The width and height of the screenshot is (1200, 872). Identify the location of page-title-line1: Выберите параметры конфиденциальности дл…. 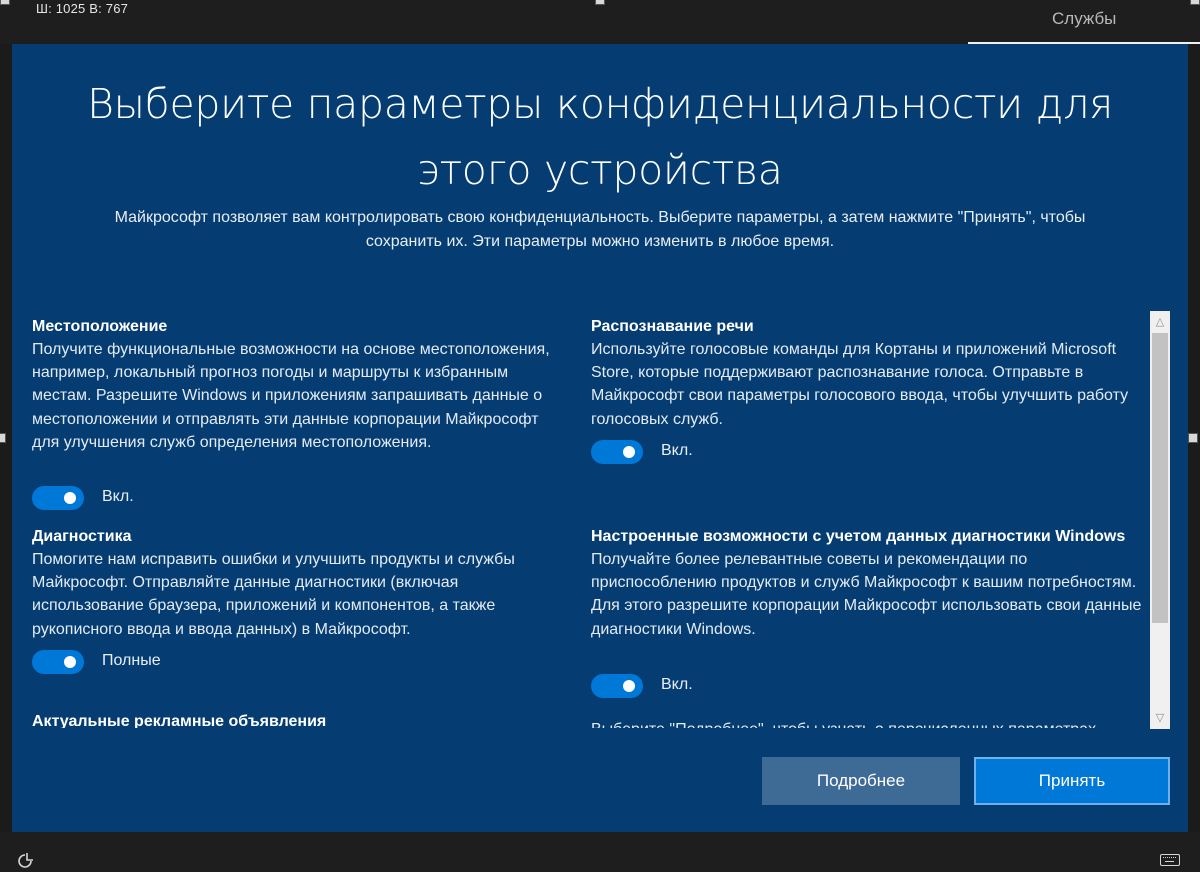
(600, 104).